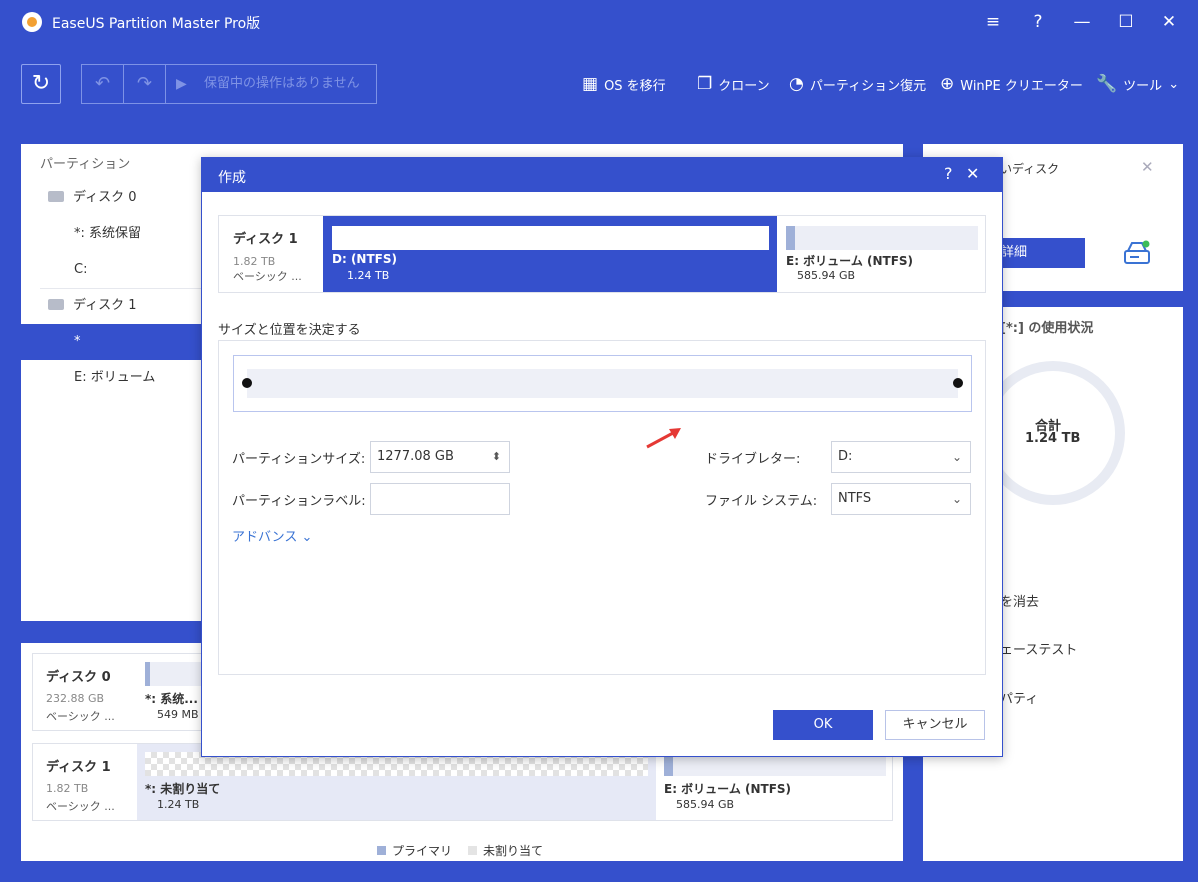  Describe the element at coordinates (415, 456) in the screenshot. I see `partition-size-value: 1277.08 GB` at that location.